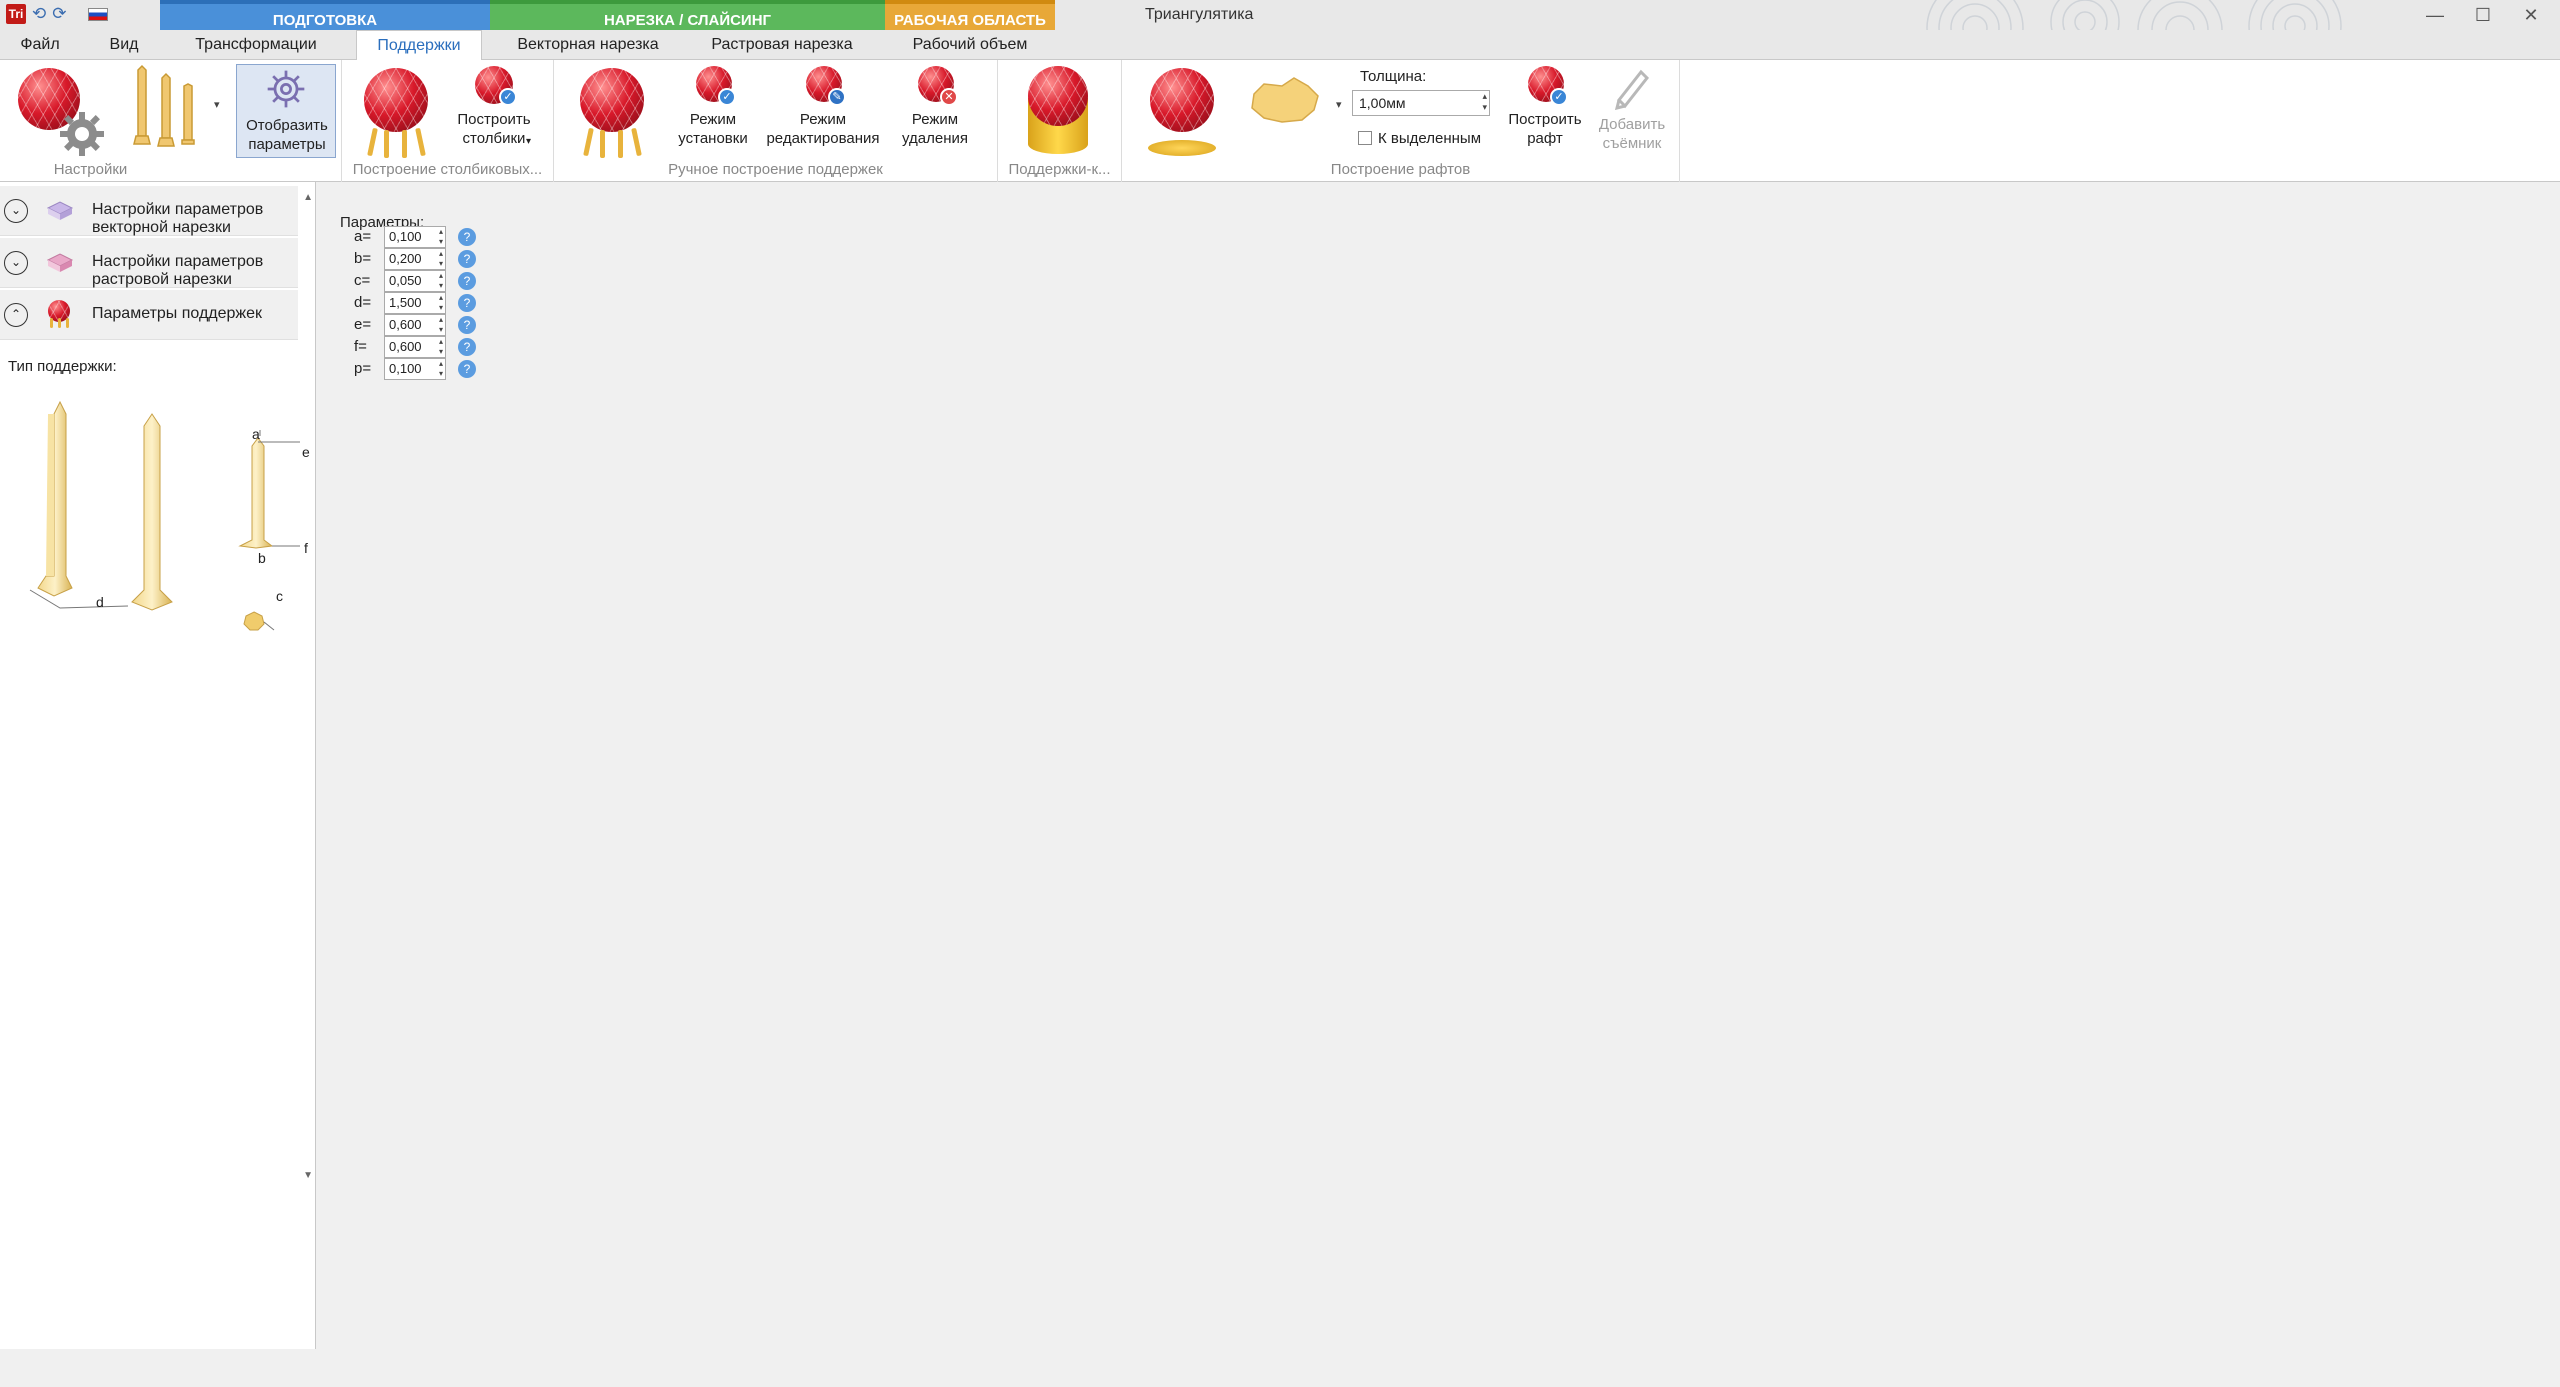 Image resolution: width=2560 pixels, height=1387 pixels. I want to click on build-raft-icon: ✓, so click(1545, 87).